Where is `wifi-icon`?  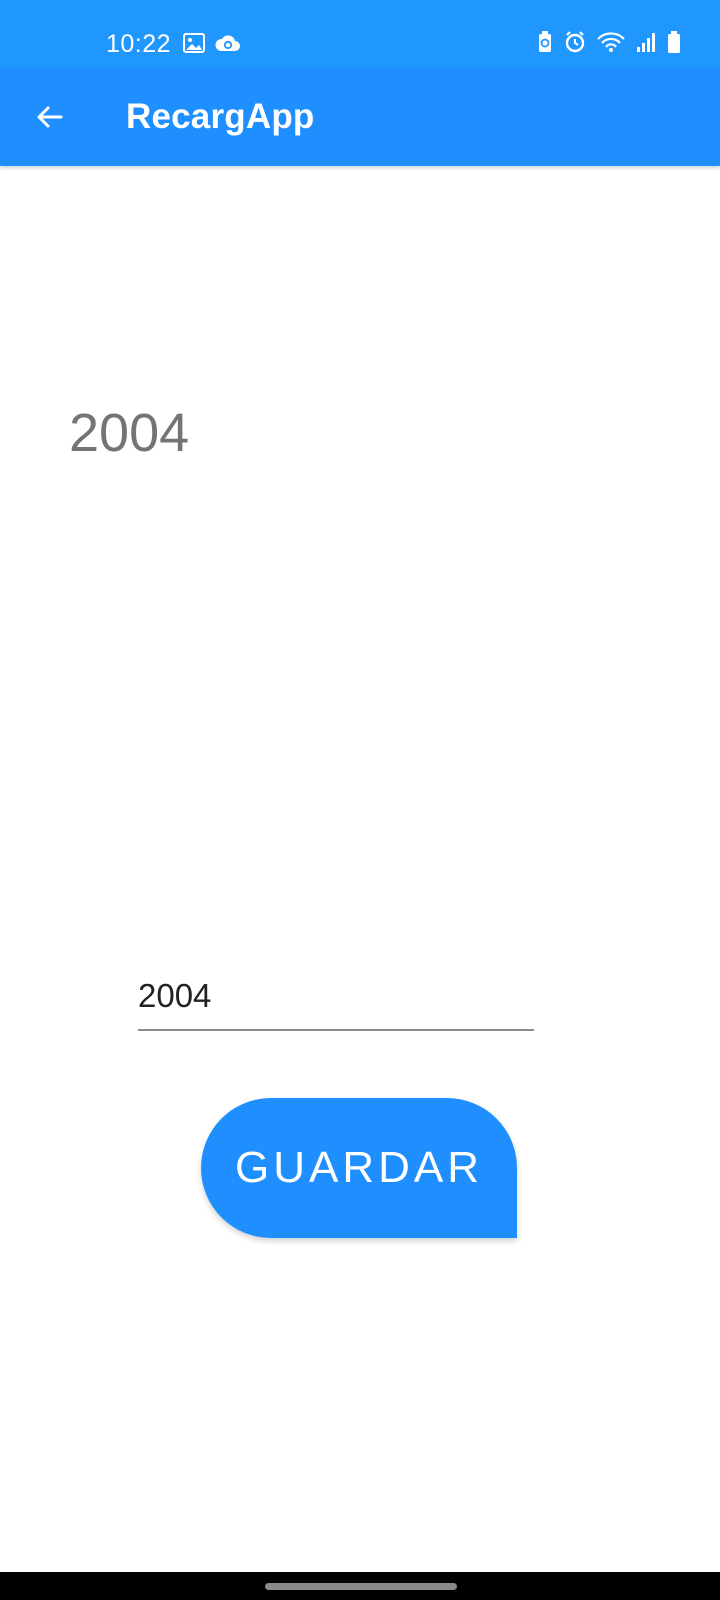 wifi-icon is located at coordinates (611, 42).